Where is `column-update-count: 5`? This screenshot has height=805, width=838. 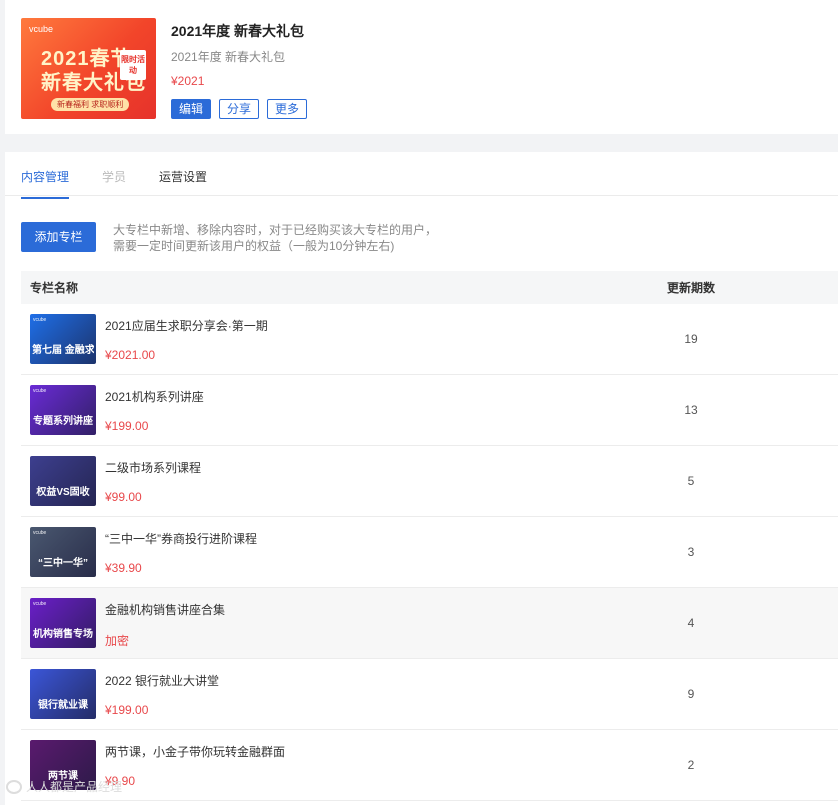 column-update-count: 5 is located at coordinates (691, 481).